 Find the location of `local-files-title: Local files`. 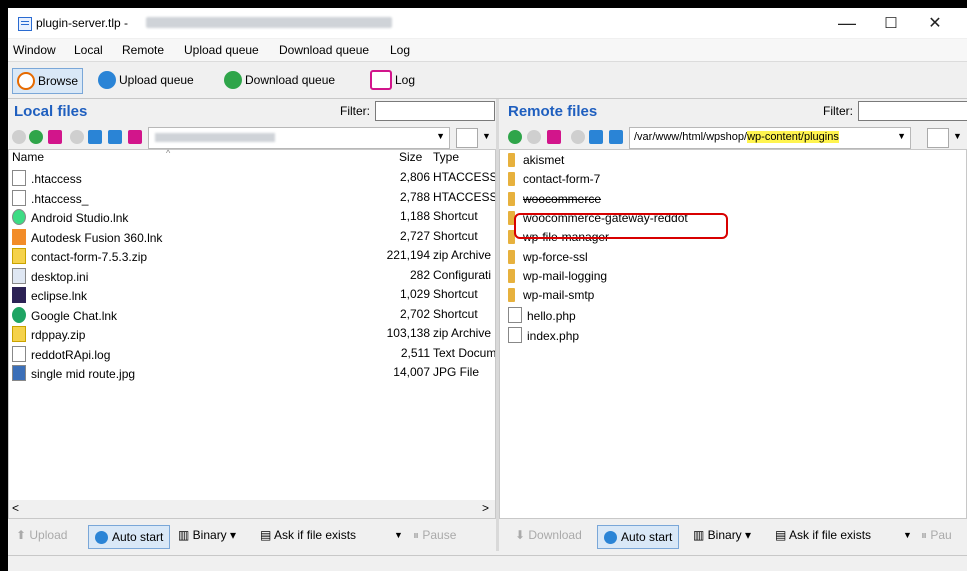

local-files-title: Local files is located at coordinates (51, 111).